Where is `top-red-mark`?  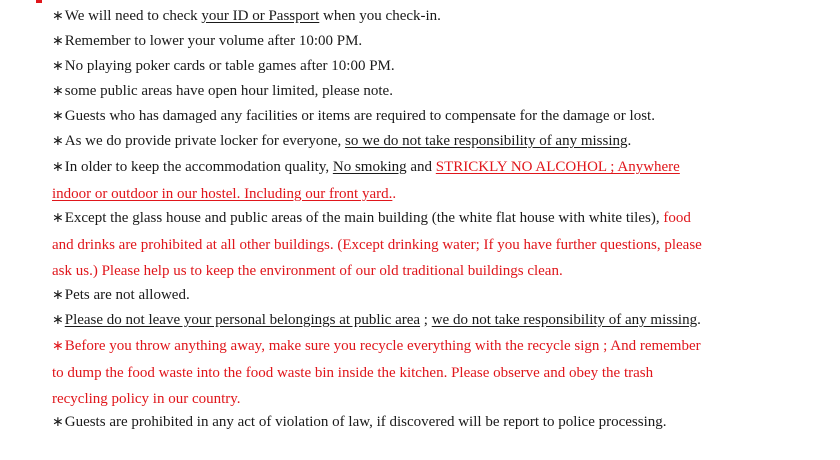
top-red-mark is located at coordinates (39, 1).